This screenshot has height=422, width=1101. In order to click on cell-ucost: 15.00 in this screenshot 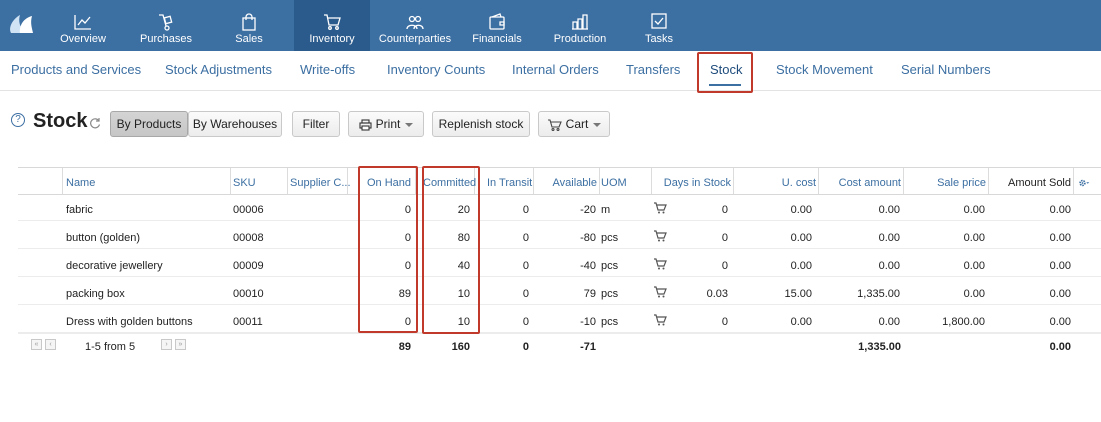, I will do `click(798, 294)`.